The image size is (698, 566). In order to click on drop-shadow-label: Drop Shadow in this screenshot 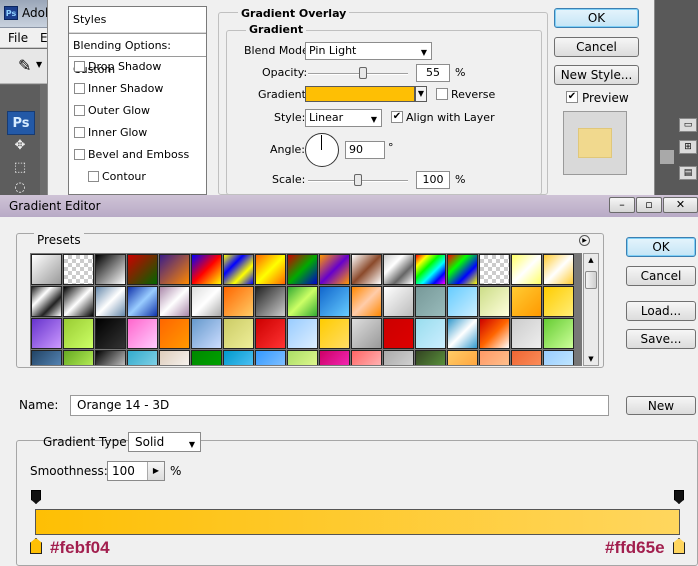, I will do `click(124, 66)`.